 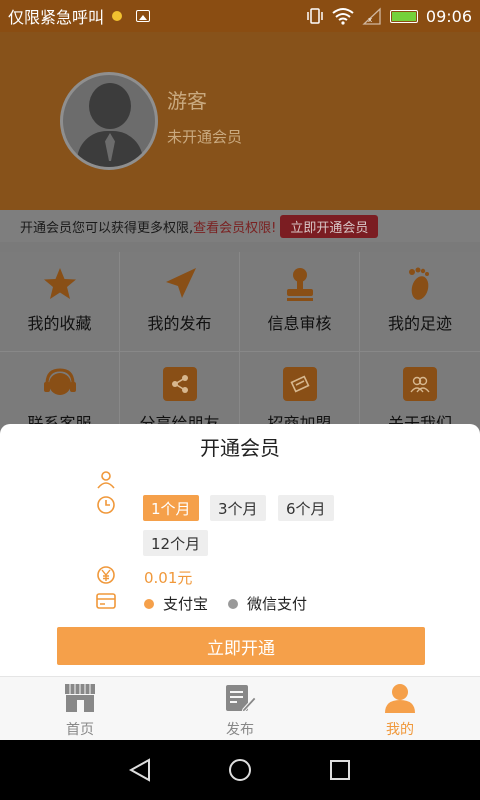 I want to click on tab-home: 首页, so click(x=80, y=708).